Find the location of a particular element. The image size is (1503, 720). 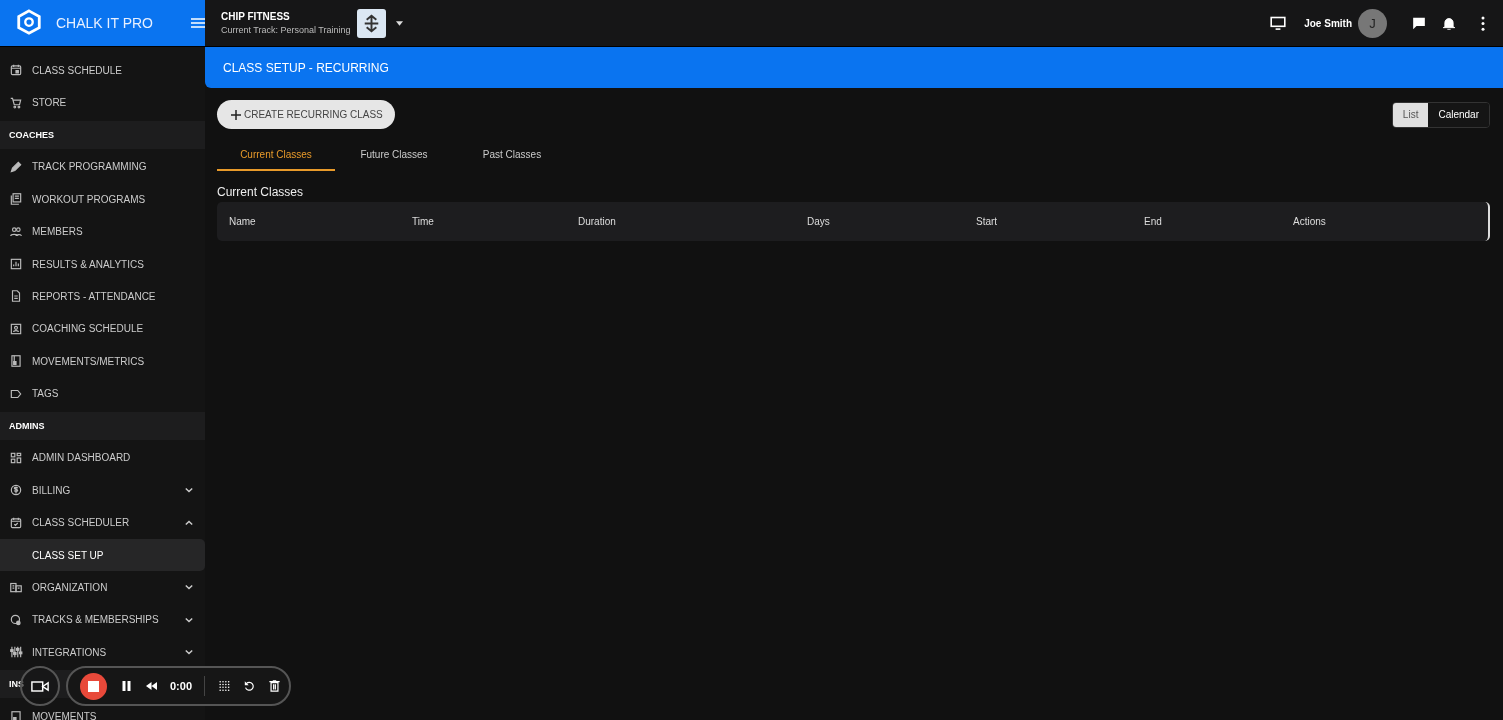

brand-name: CHALK IT PRO is located at coordinates (104, 23).